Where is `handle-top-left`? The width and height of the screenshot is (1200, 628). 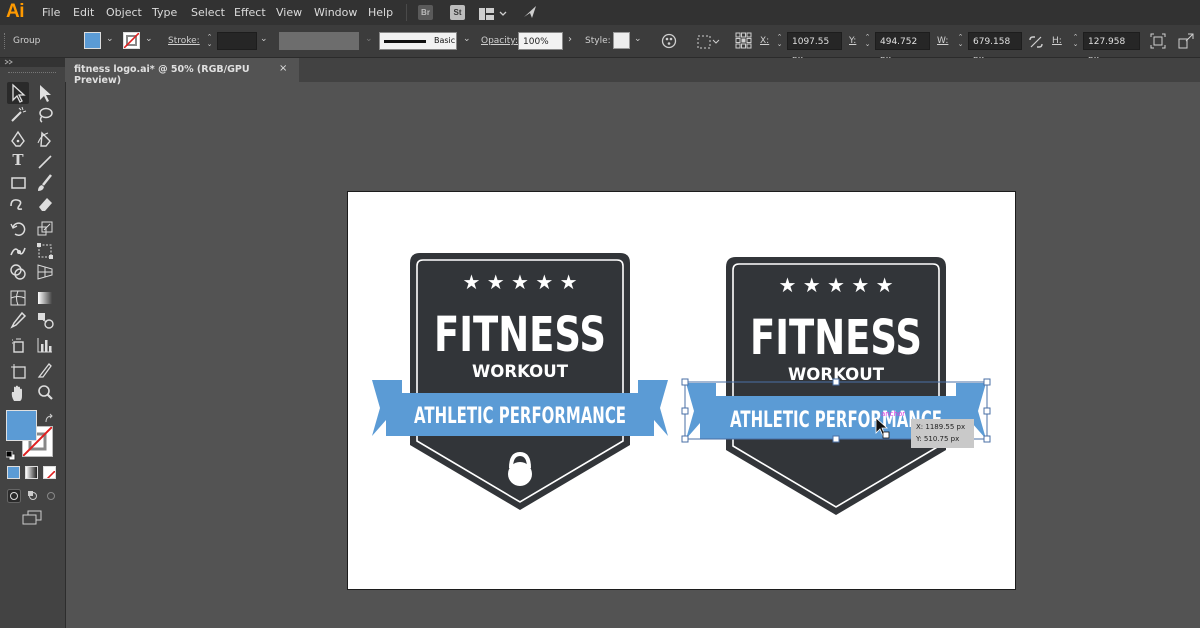
handle-top-left is located at coordinates (685, 382).